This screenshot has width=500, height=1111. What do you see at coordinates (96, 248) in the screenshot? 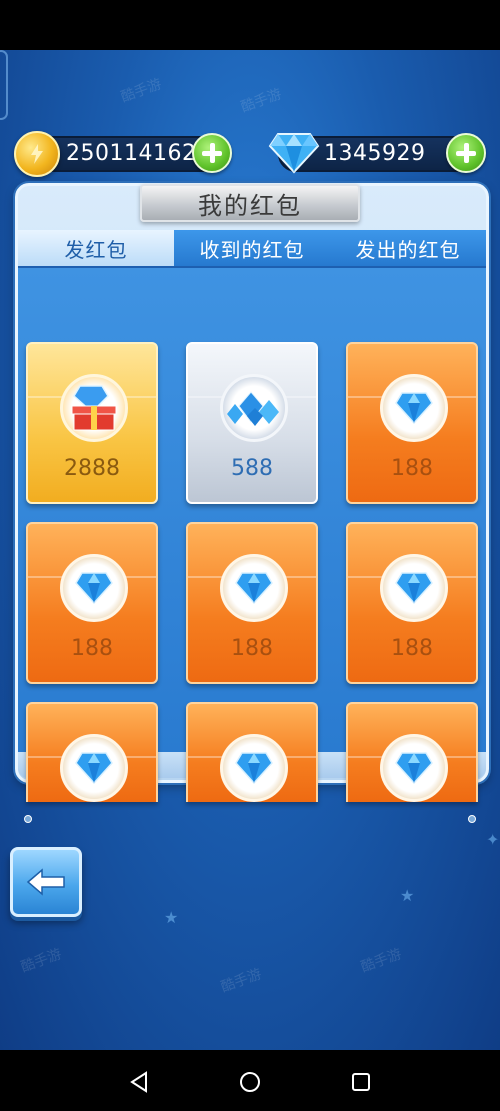
I see `tab-send-packet: 发红包` at bounding box center [96, 248].